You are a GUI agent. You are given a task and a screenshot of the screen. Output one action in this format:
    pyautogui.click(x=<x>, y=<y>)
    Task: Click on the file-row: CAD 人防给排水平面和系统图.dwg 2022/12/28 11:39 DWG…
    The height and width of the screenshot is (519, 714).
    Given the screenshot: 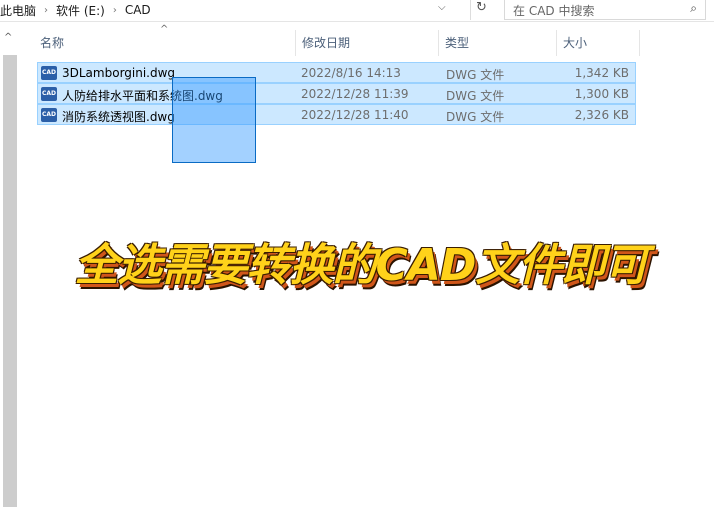 What is the action you would take?
    pyautogui.click(x=336, y=93)
    